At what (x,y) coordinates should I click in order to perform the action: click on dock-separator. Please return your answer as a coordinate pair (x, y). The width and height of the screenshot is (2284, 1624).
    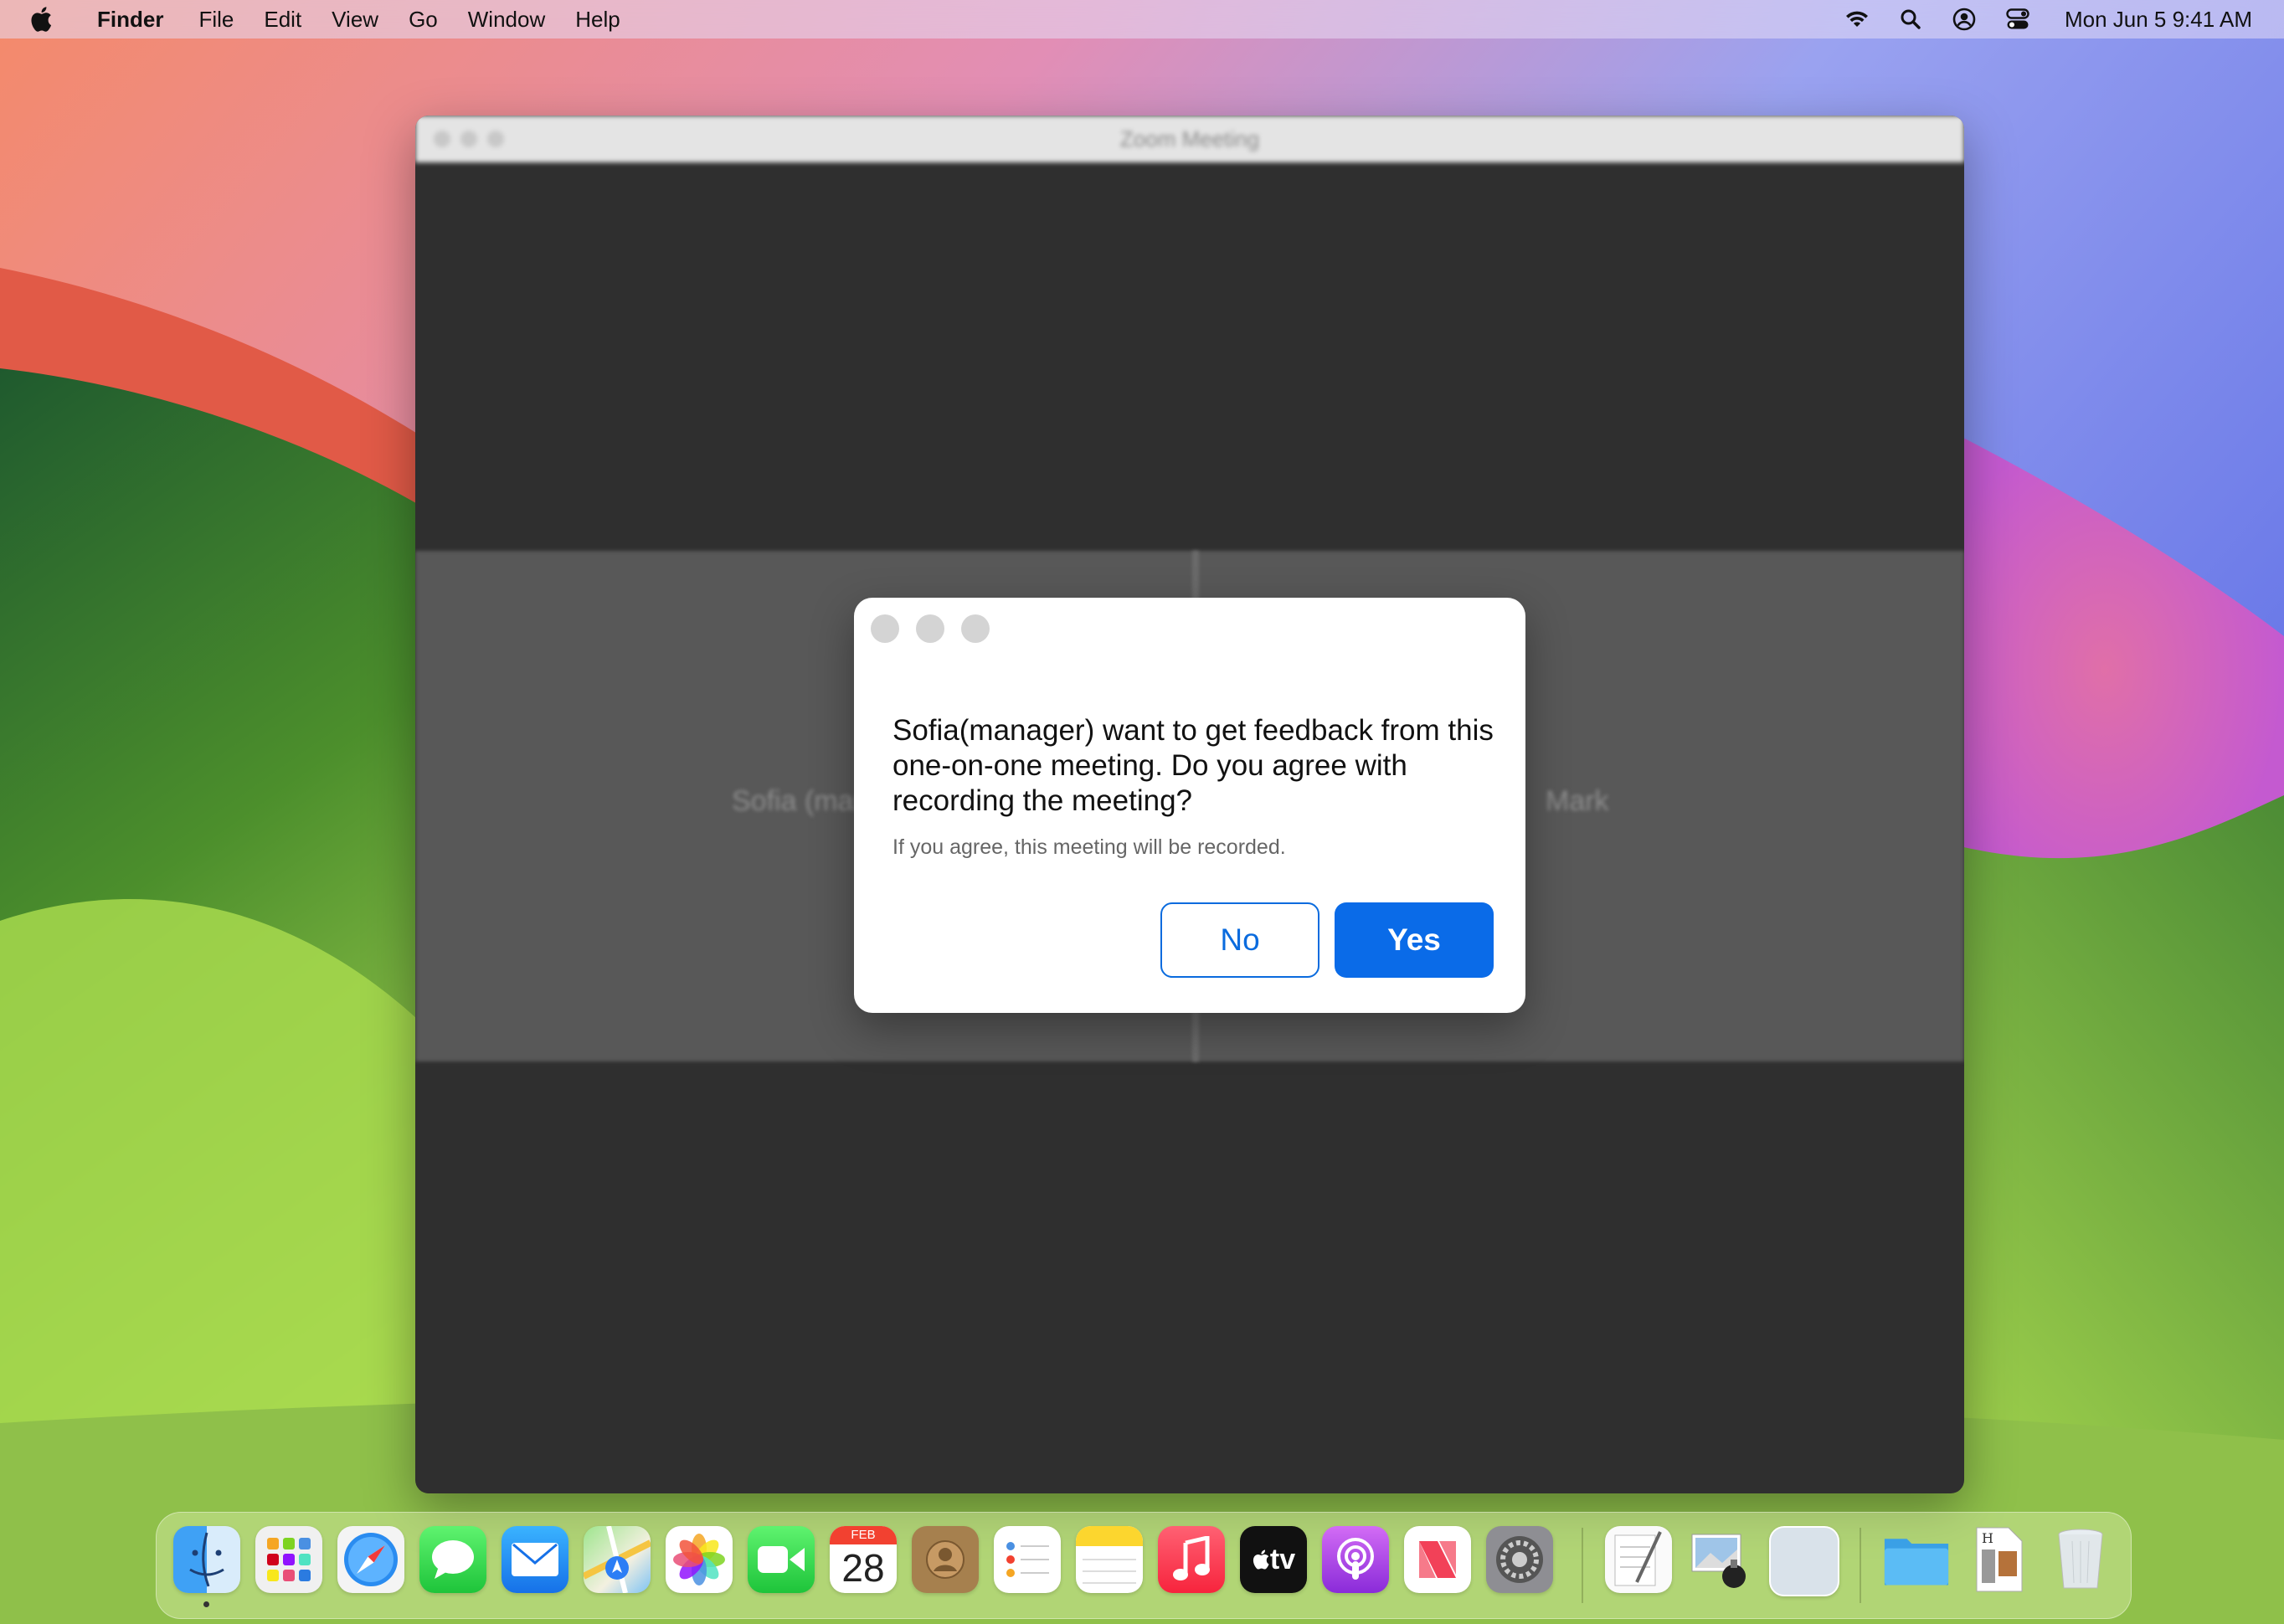
    Looking at the image, I should click on (1582, 1565).